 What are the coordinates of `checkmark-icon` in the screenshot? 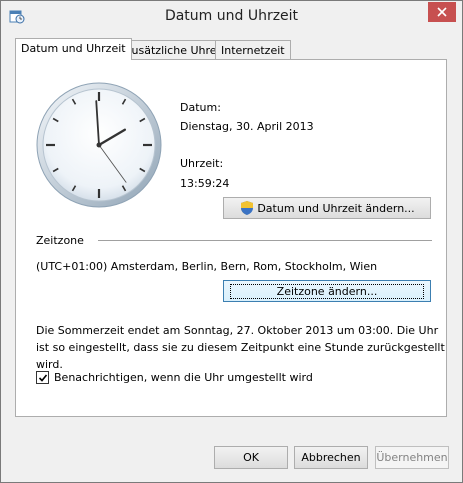 It's located at (42, 377).